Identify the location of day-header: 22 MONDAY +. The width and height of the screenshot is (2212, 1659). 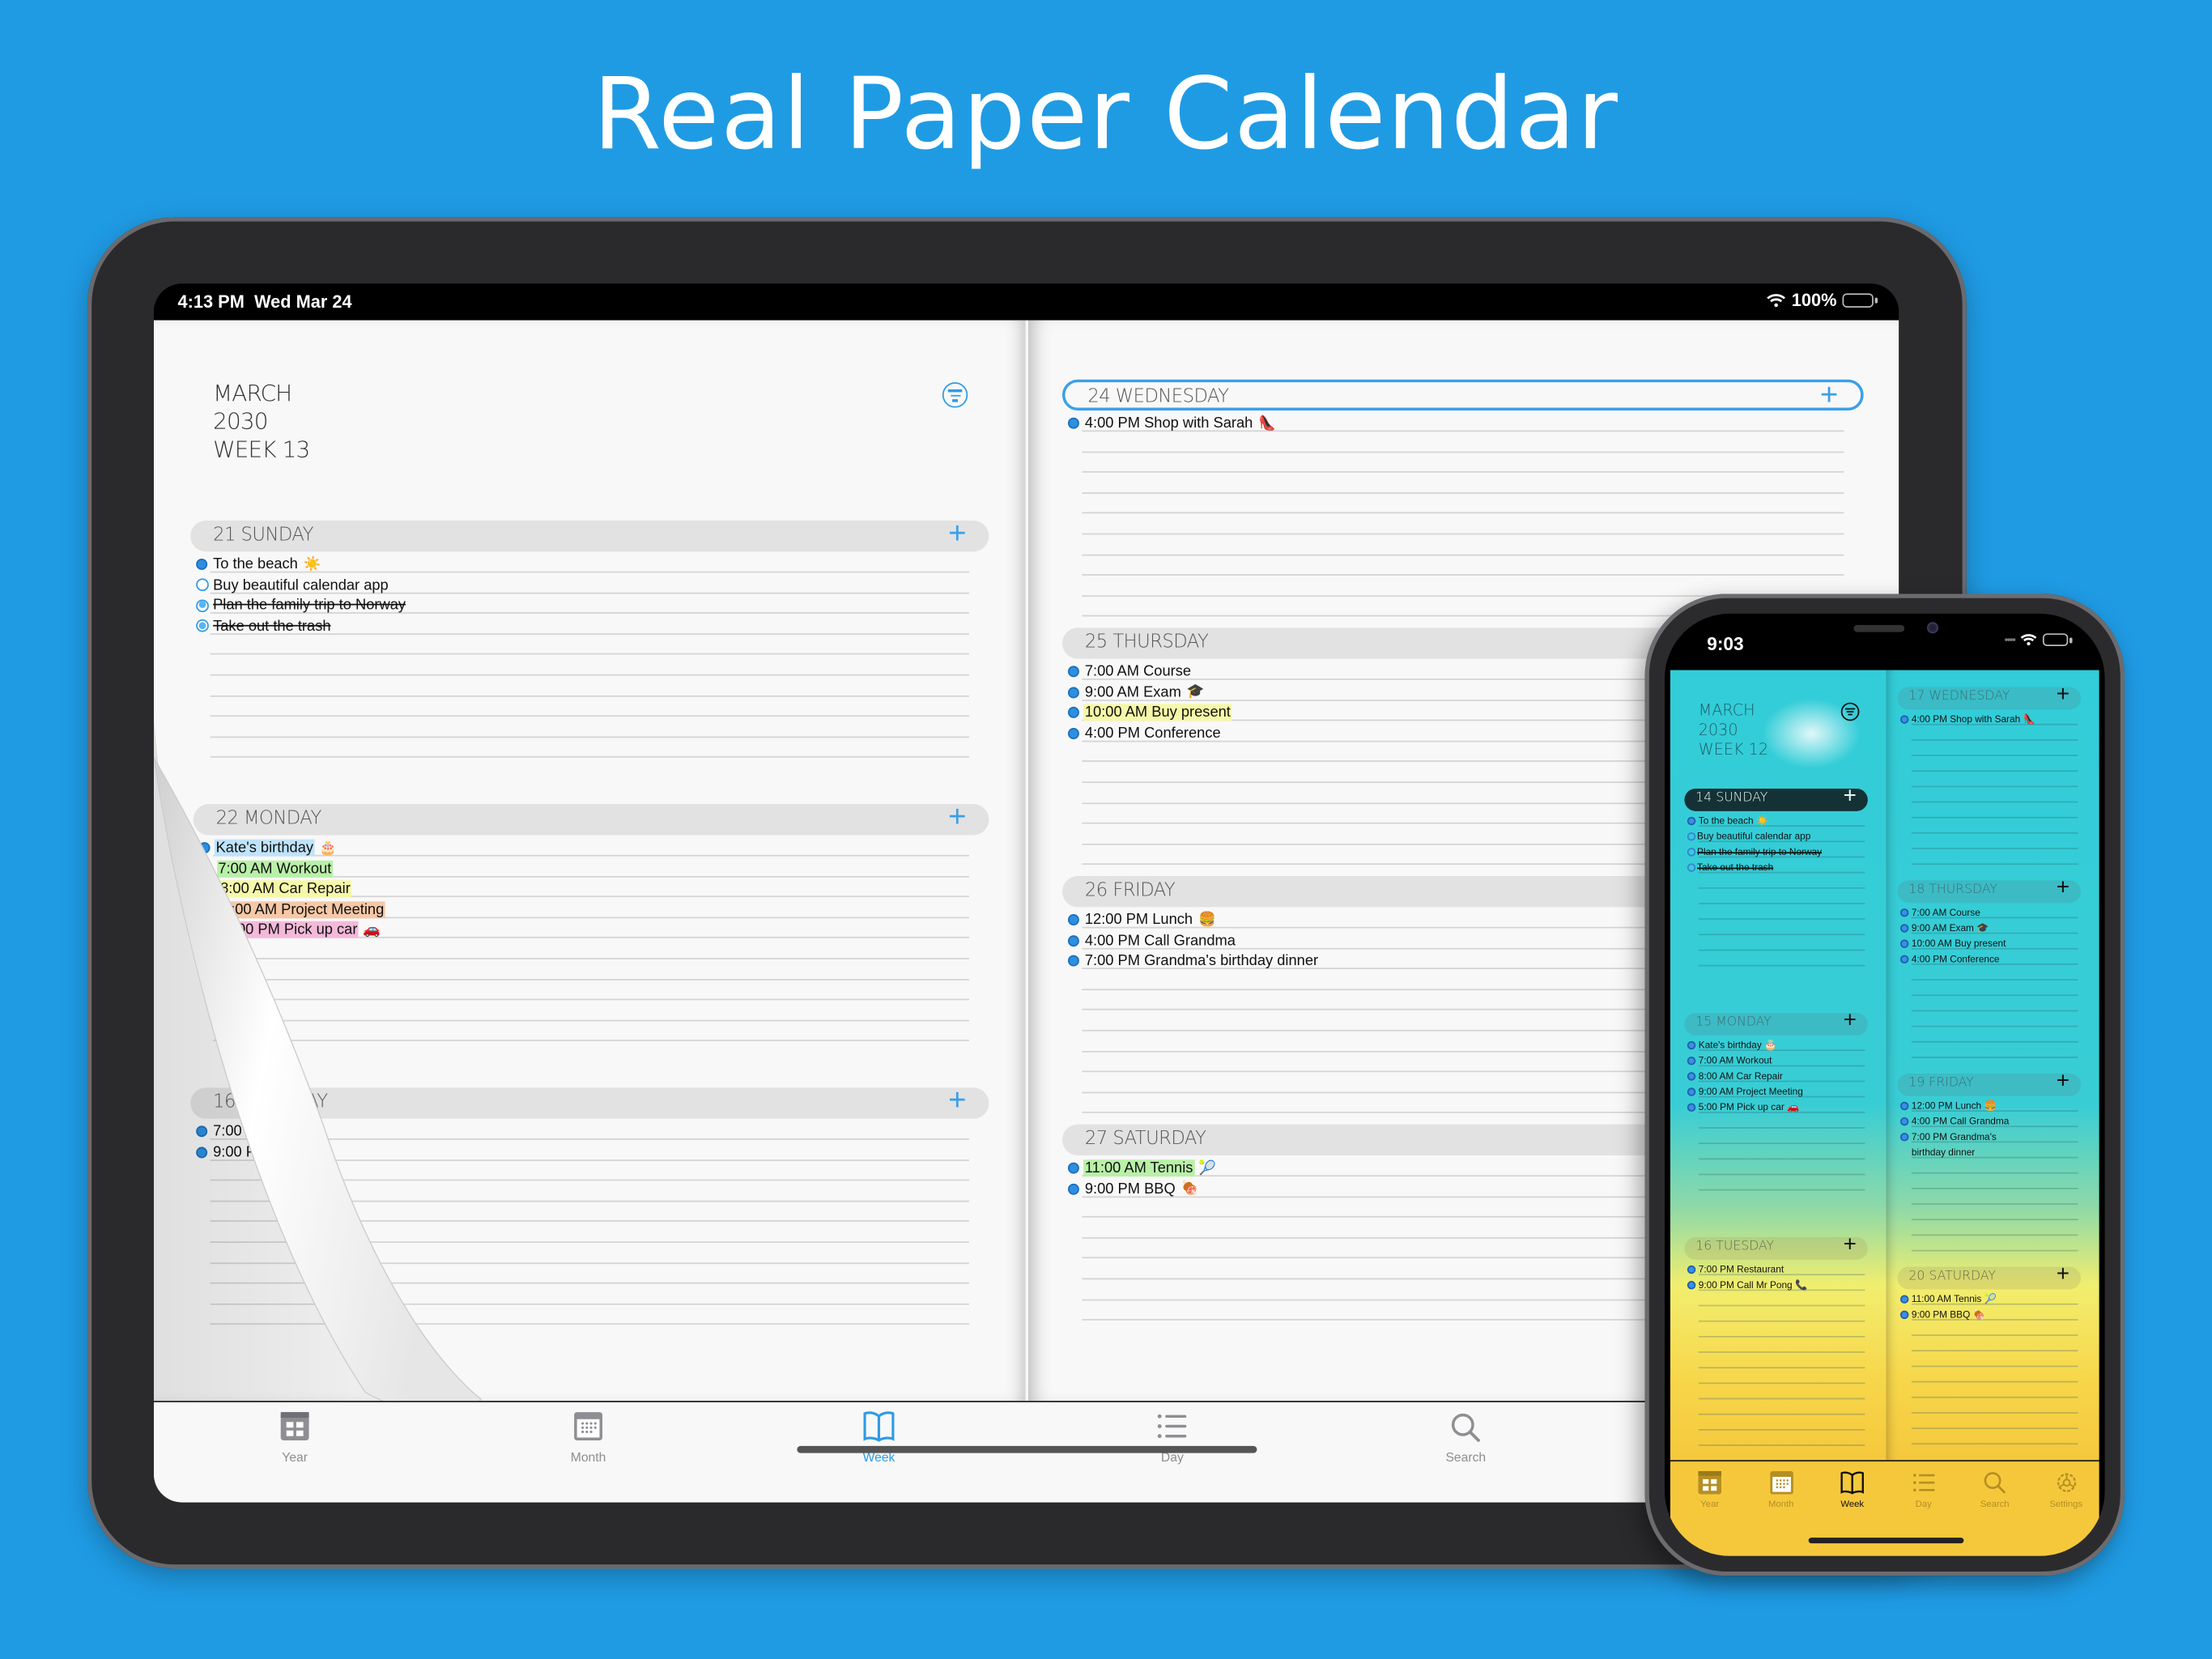
(591, 819).